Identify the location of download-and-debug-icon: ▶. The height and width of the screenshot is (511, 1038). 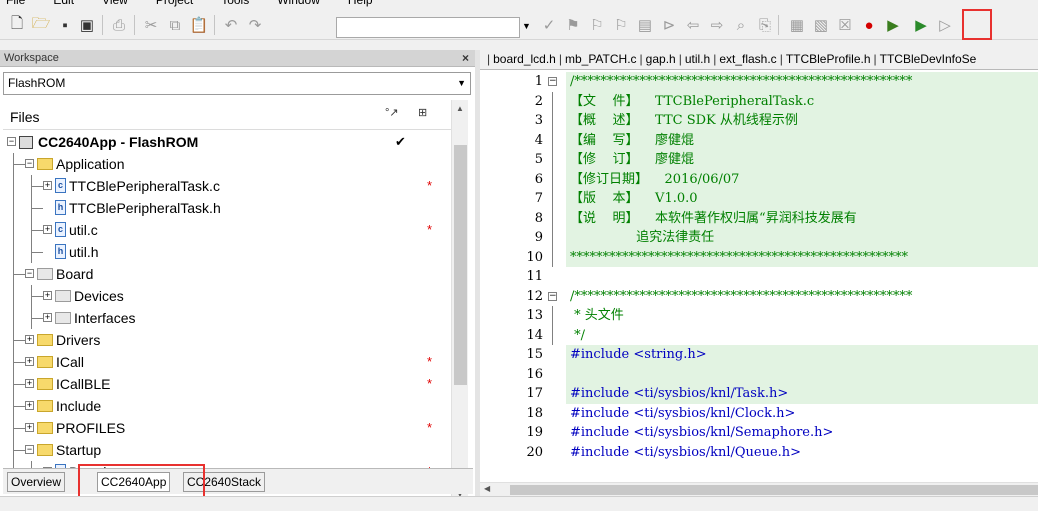
(893, 25).